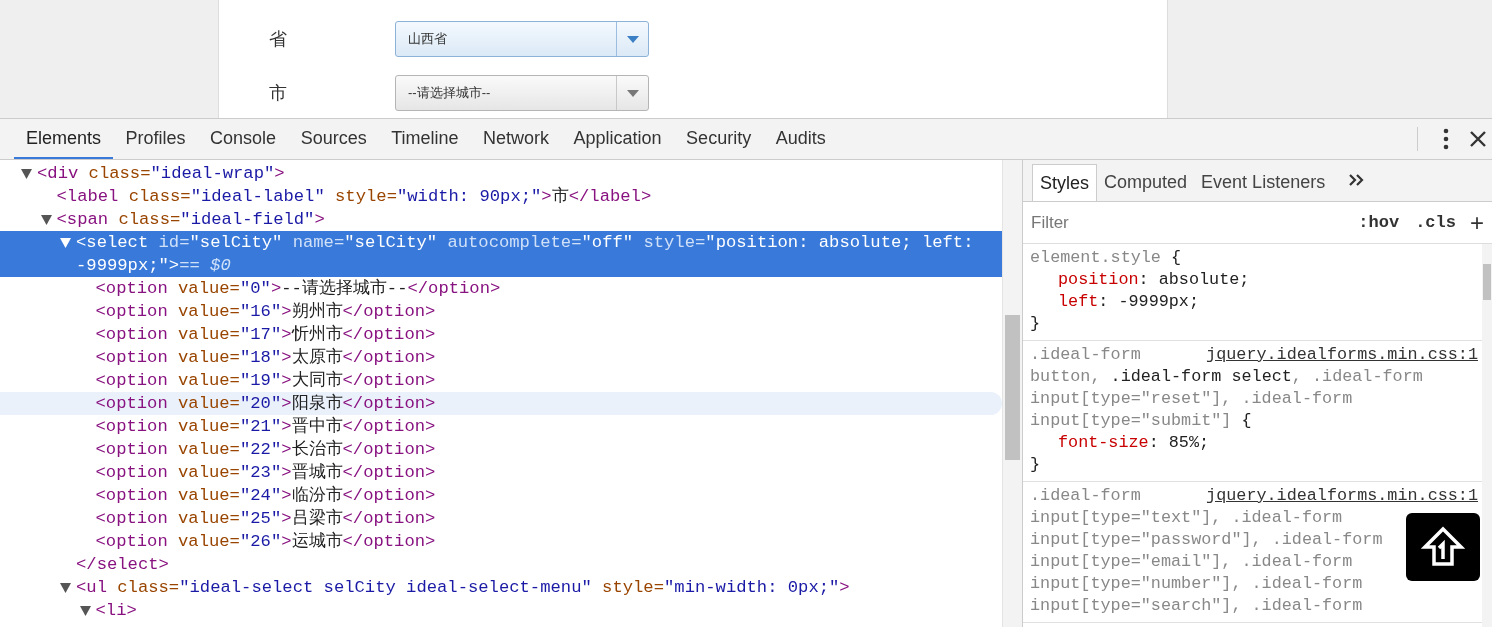 The image size is (1492, 627). I want to click on dom-node-line: <option value="24">临汾市</option>, so click(265, 495).